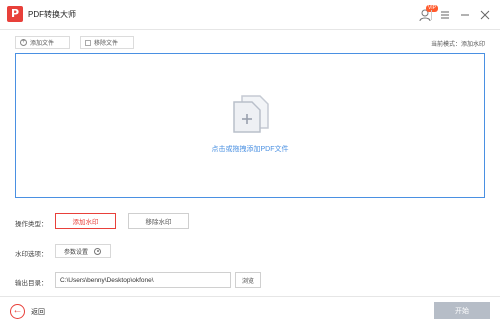 This screenshot has width=500, height=333. I want to click on back-arrow-icon: ←, so click(17, 311).